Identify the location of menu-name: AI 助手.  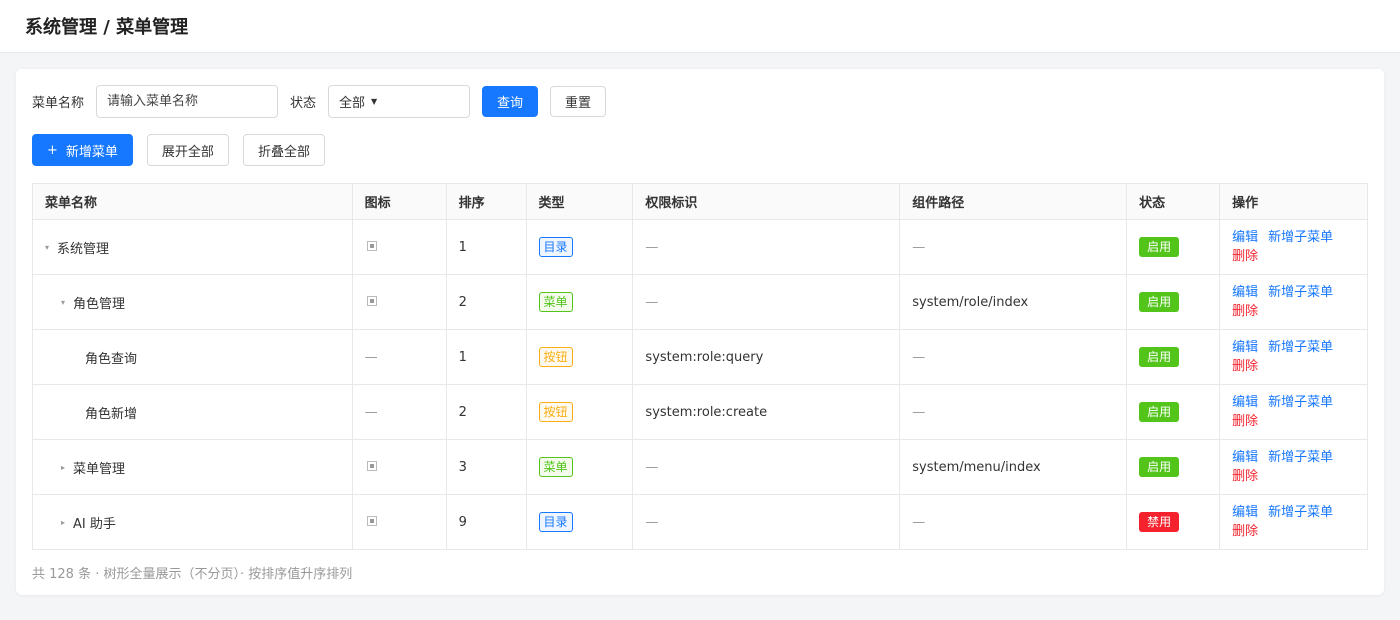
(94, 524).